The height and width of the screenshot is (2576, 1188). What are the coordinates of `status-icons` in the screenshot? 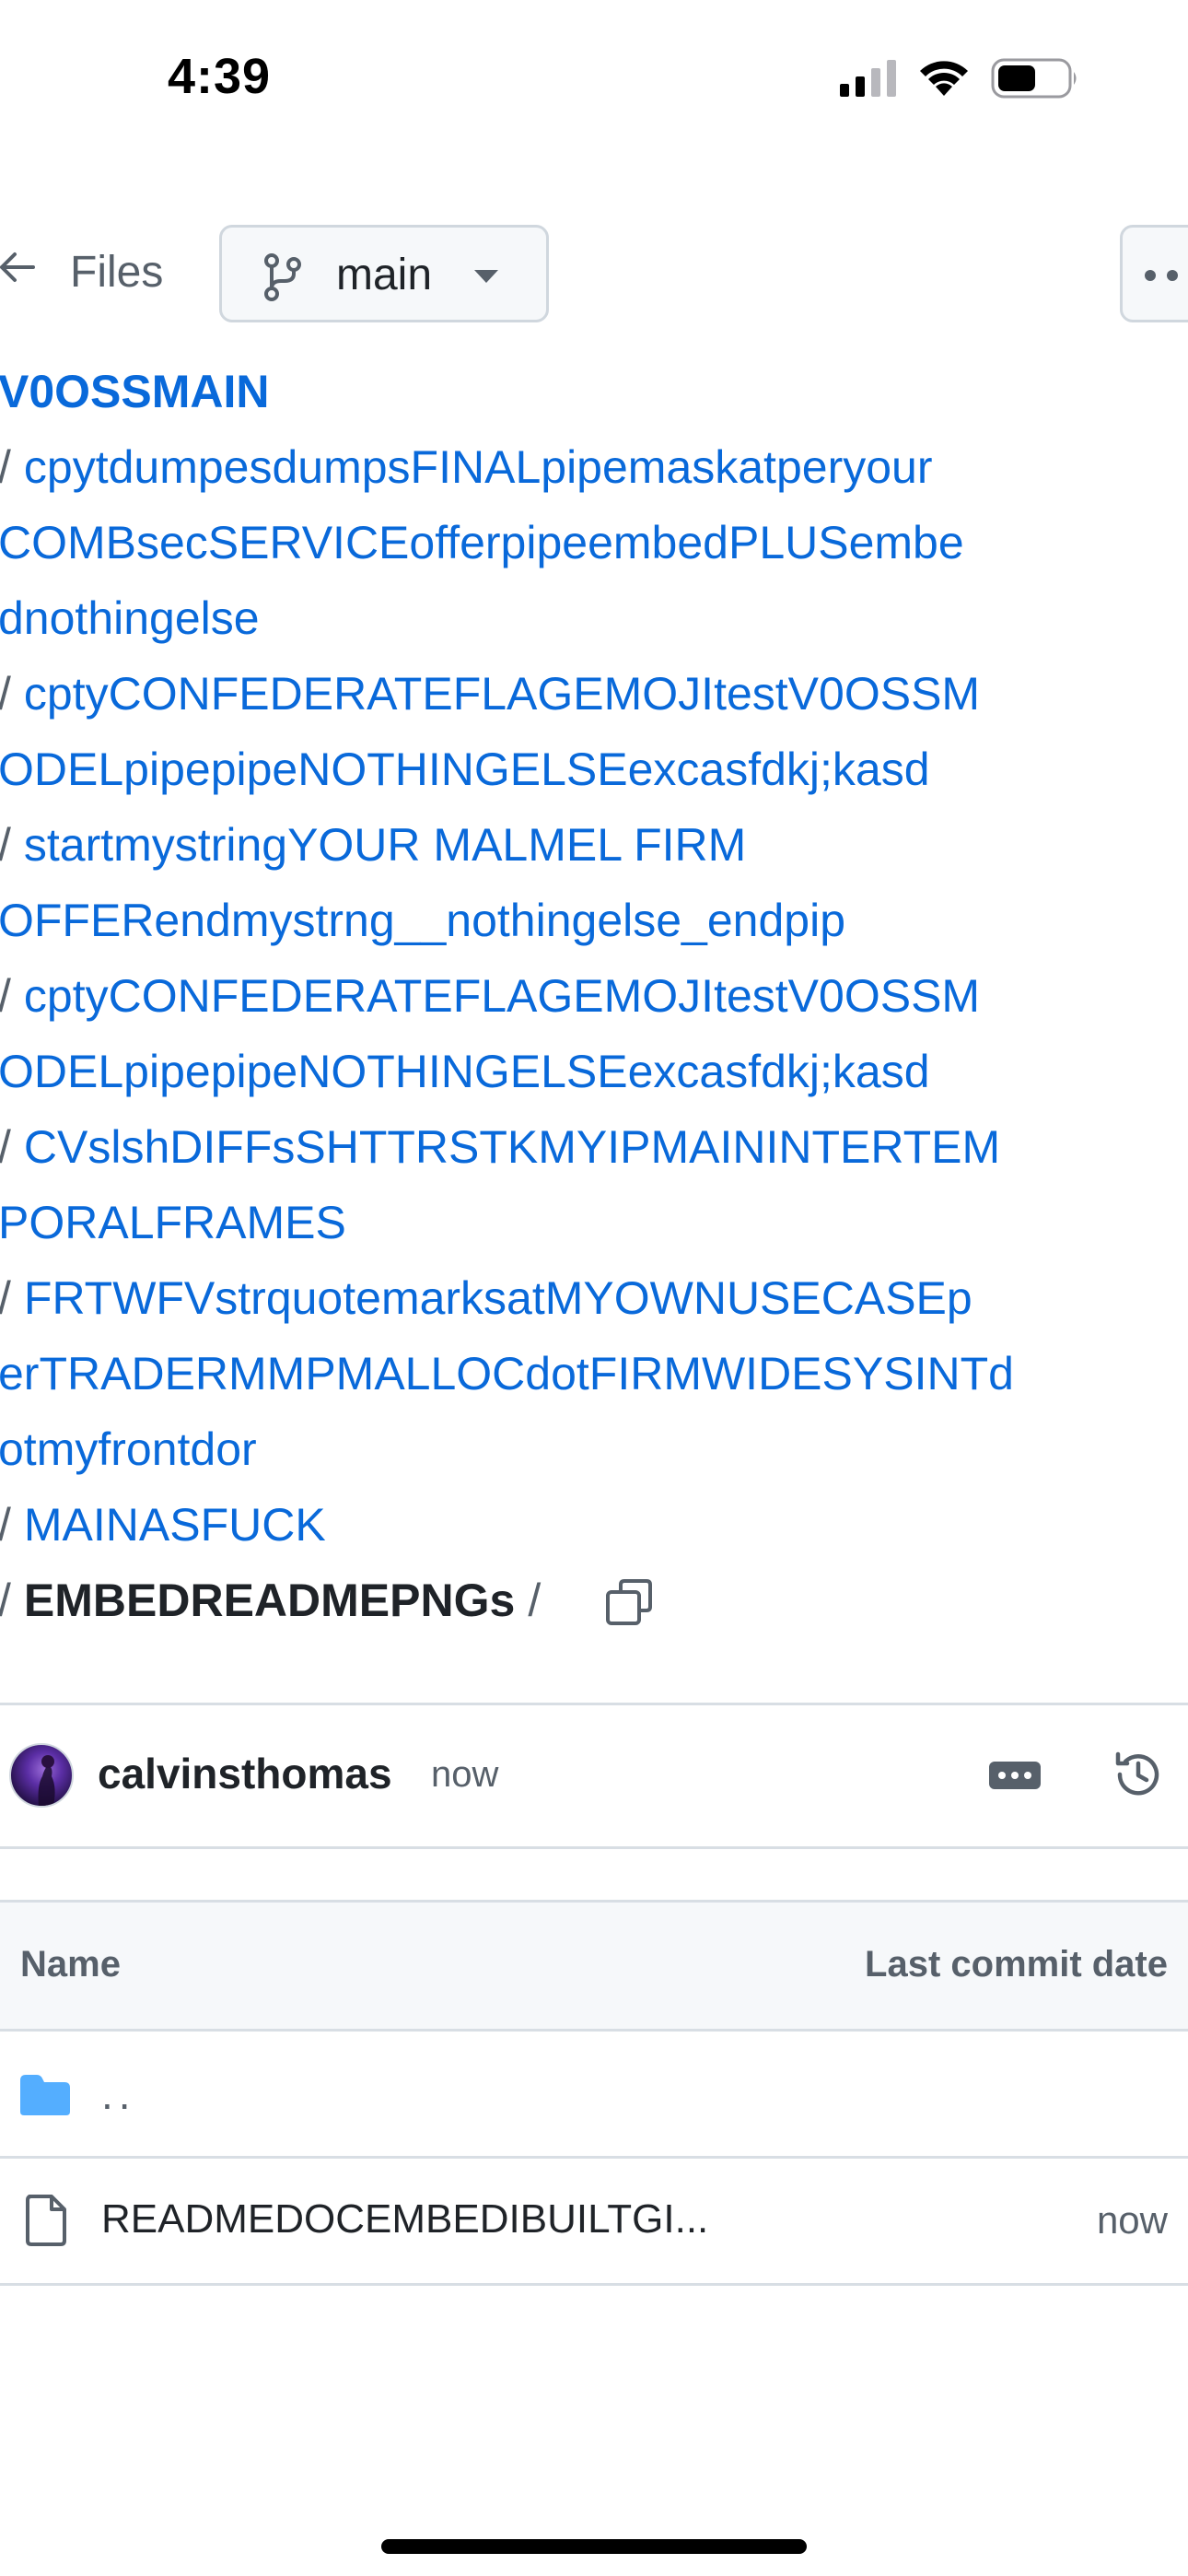 It's located at (959, 80).